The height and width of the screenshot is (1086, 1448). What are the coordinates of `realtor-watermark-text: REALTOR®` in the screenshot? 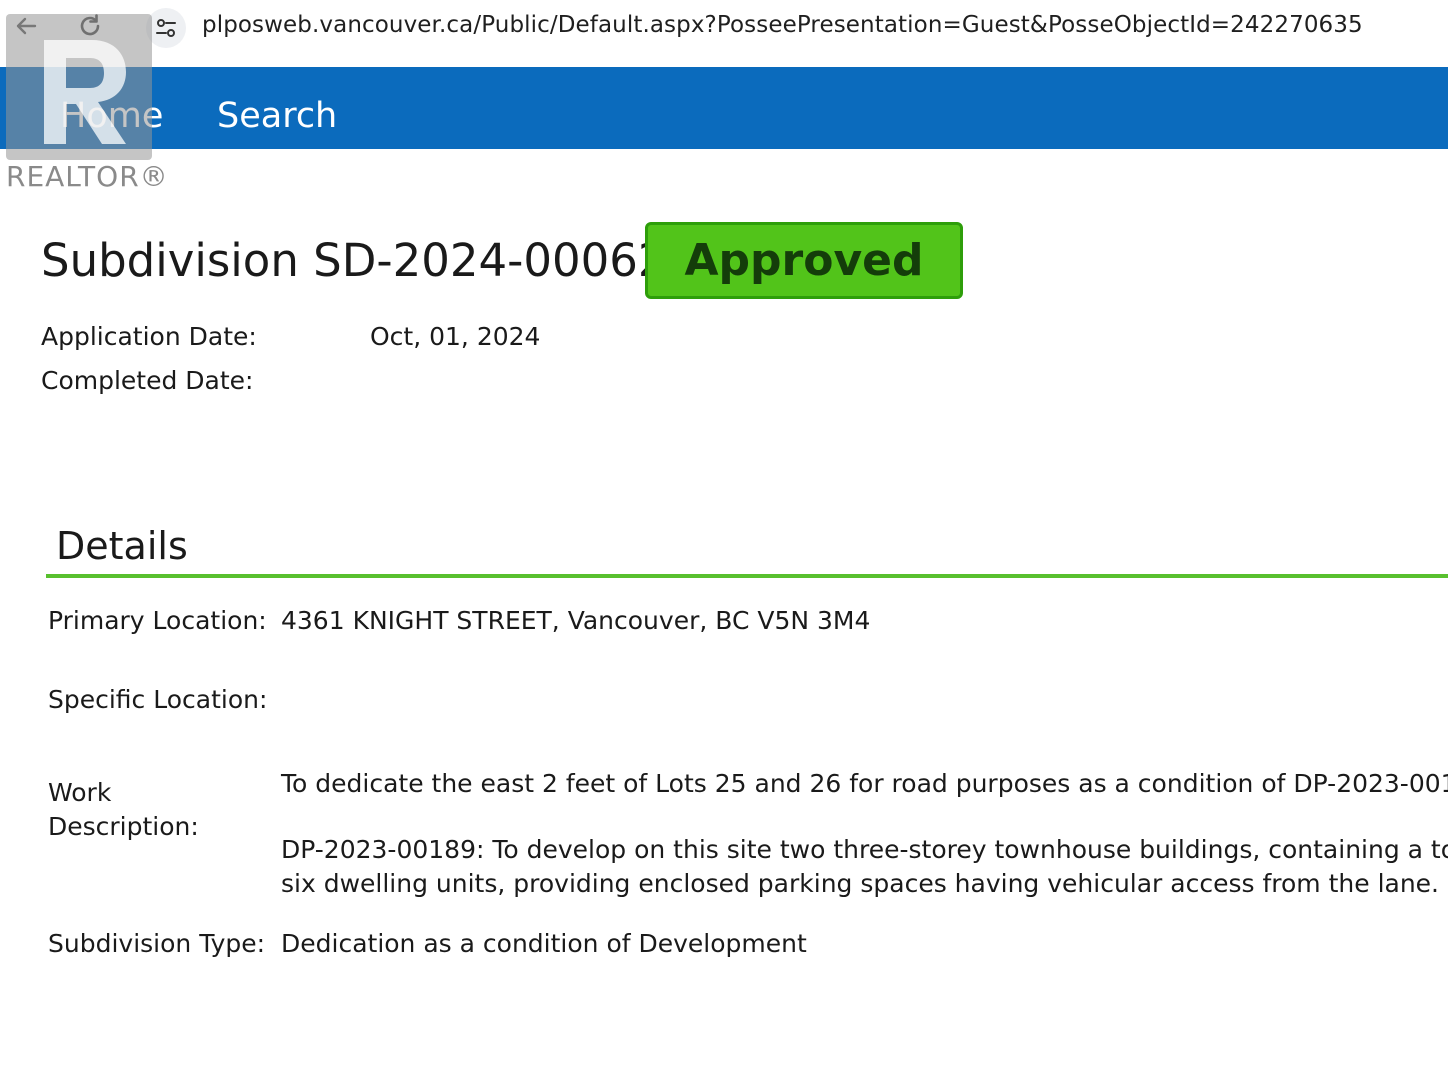 It's located at (87, 176).